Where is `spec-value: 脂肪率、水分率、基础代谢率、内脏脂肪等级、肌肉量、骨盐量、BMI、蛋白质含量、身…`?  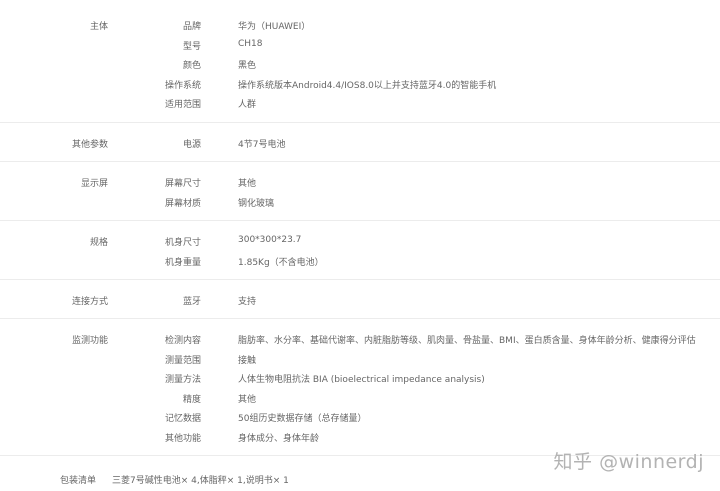 spec-value: 脂肪率、水分率、基础代谢率、内脏脂肪等级、肌肉量、骨盐量、BMI、蛋白质含量、身… is located at coordinates (467, 341).